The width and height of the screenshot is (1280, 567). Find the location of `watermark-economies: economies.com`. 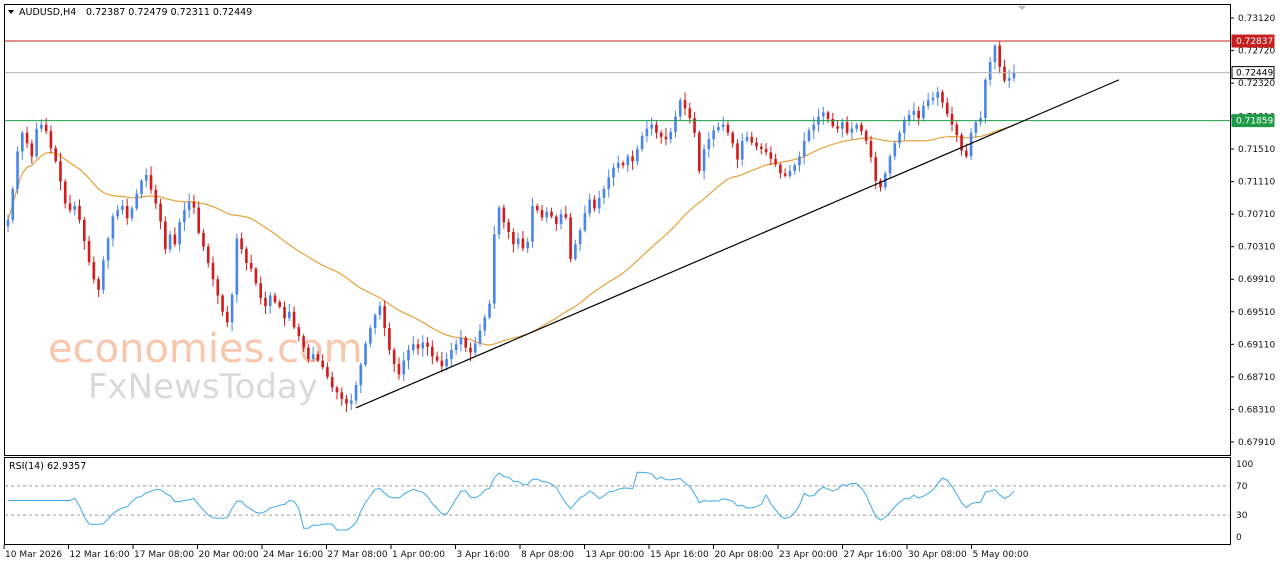

watermark-economies: economies.com is located at coordinates (205, 349).